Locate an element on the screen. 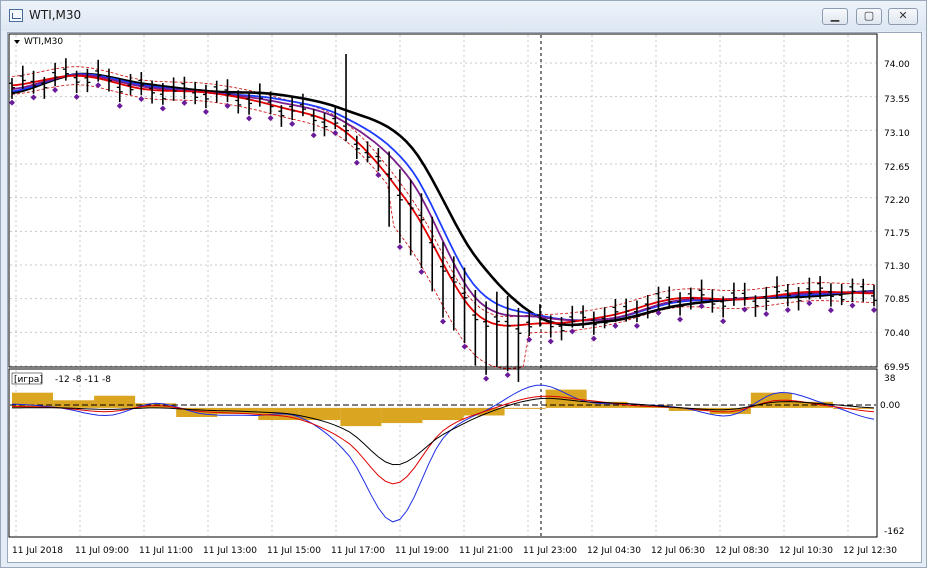 This screenshot has width=927, height=568. close-icon: ✕ is located at coordinates (903, 15).